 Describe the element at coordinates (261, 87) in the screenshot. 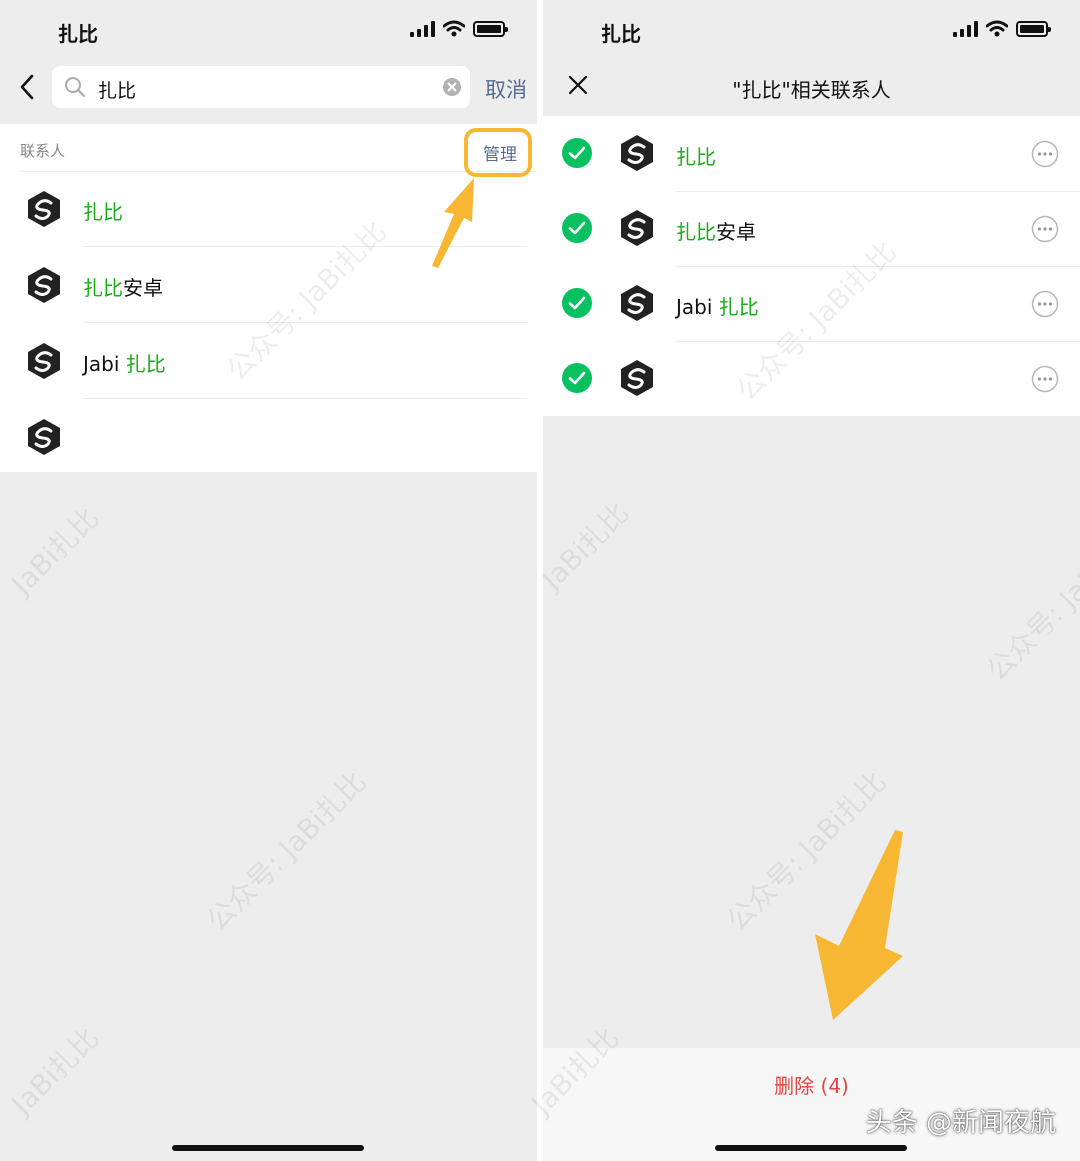

I see `search-input: 扎比` at that location.